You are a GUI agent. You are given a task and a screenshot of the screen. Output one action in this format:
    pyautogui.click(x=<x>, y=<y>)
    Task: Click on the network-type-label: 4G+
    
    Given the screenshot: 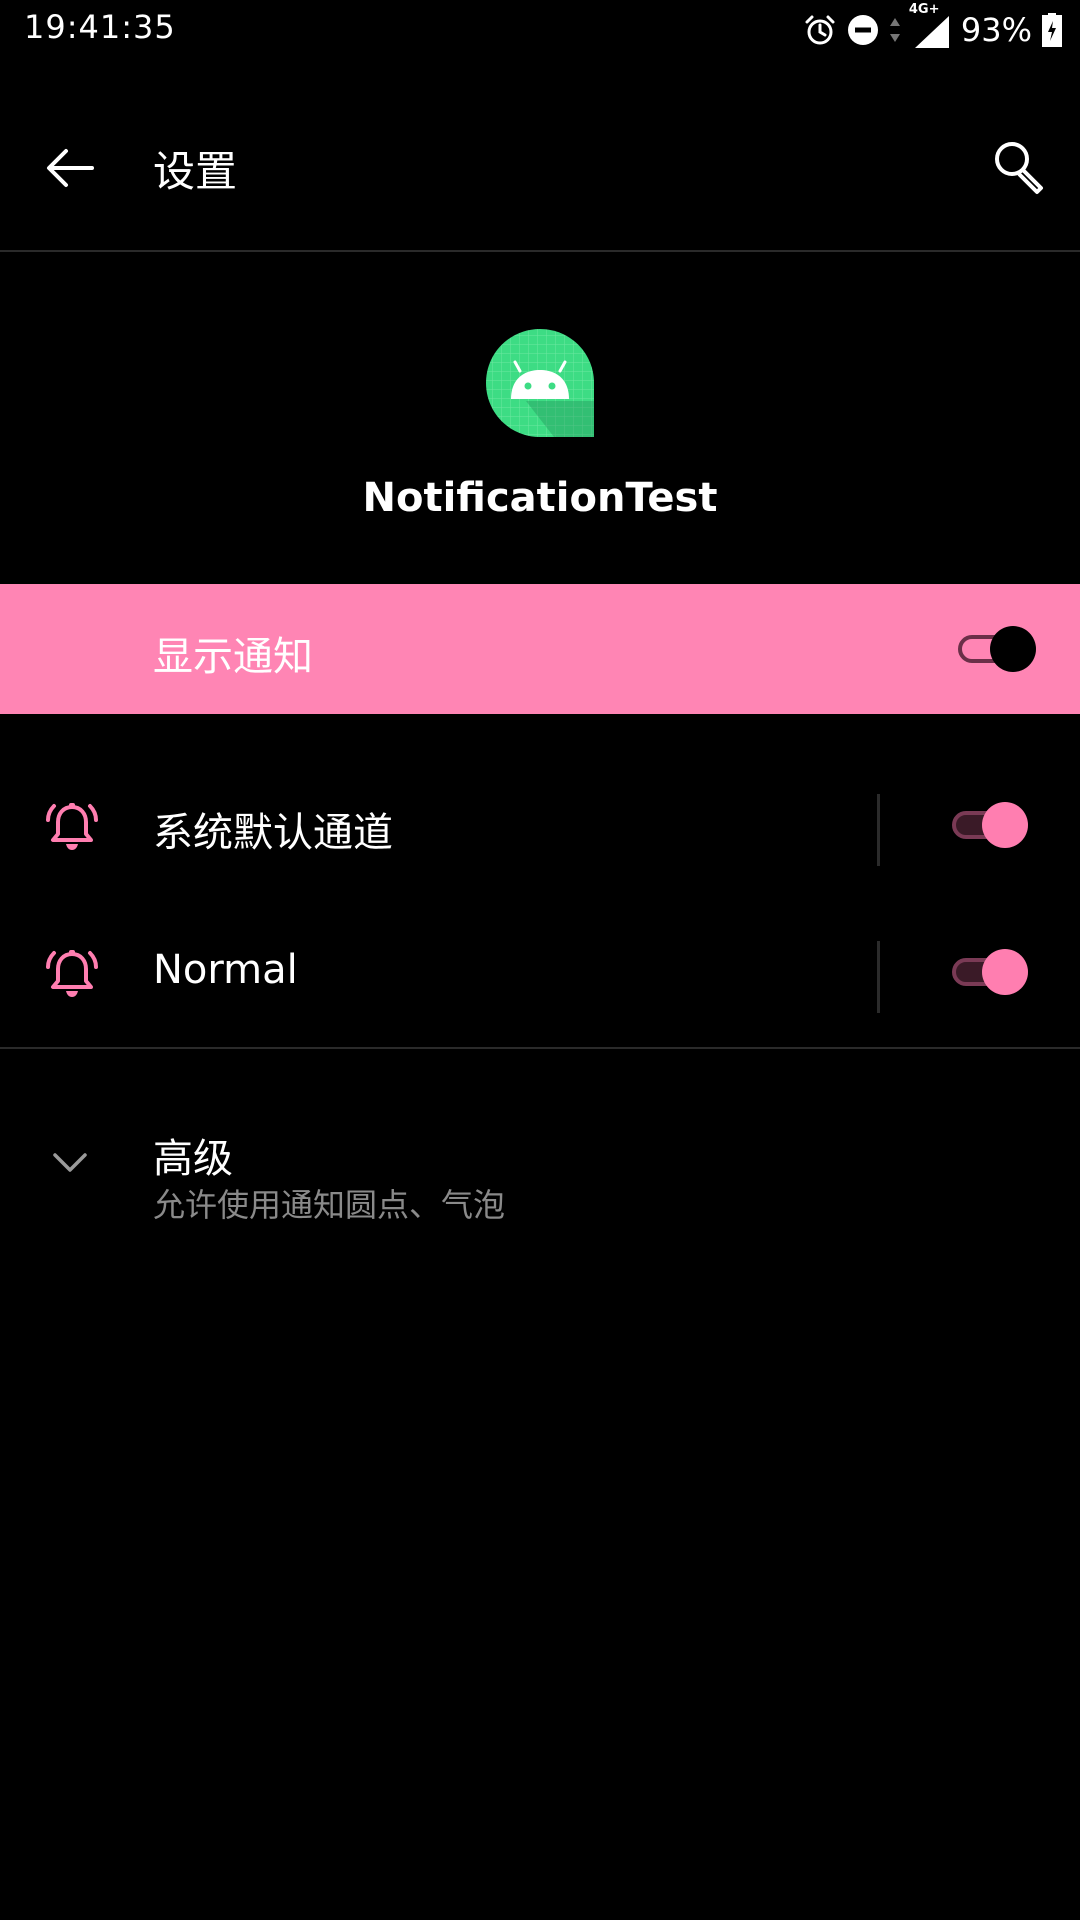 What is the action you would take?
    pyautogui.click(x=924, y=9)
    